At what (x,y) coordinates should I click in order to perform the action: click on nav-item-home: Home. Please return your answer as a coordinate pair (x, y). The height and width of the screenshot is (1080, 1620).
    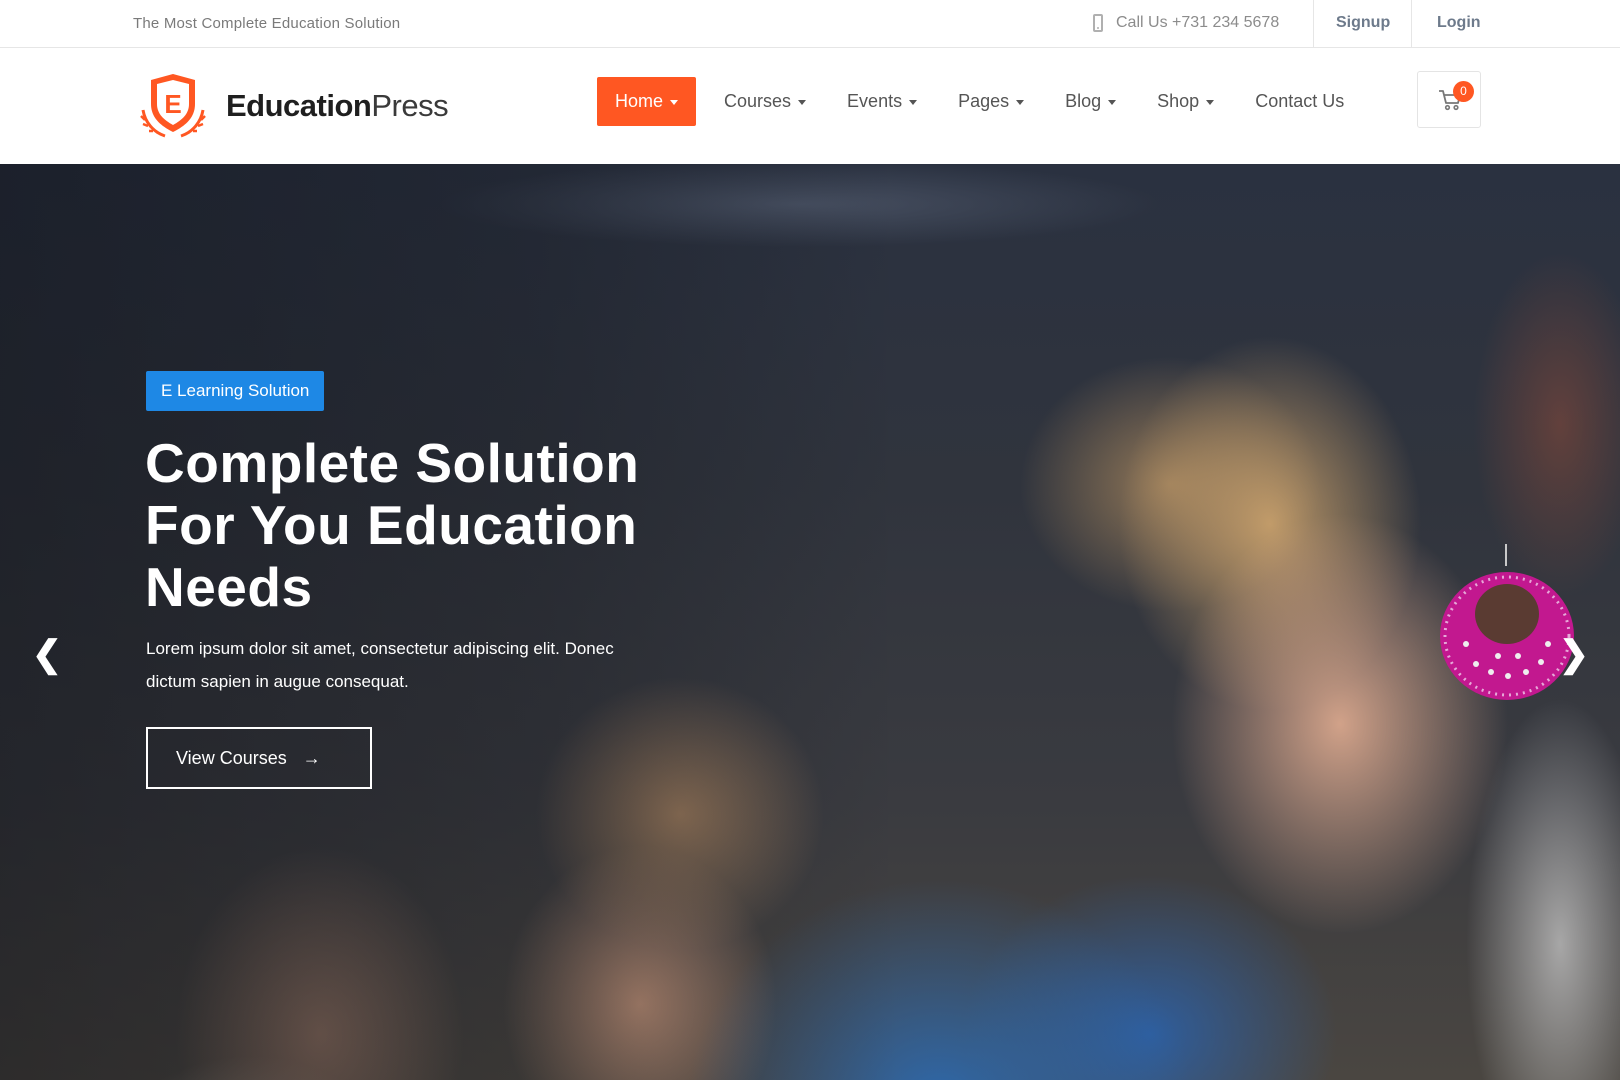
    Looking at the image, I should click on (647, 101).